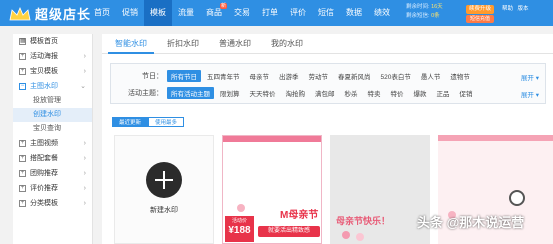 Image resolution: width=553 pixels, height=244 pixels. What do you see at coordinates (351, 93) in the screenshot?
I see `filter-option: 秒杀` at bounding box center [351, 93].